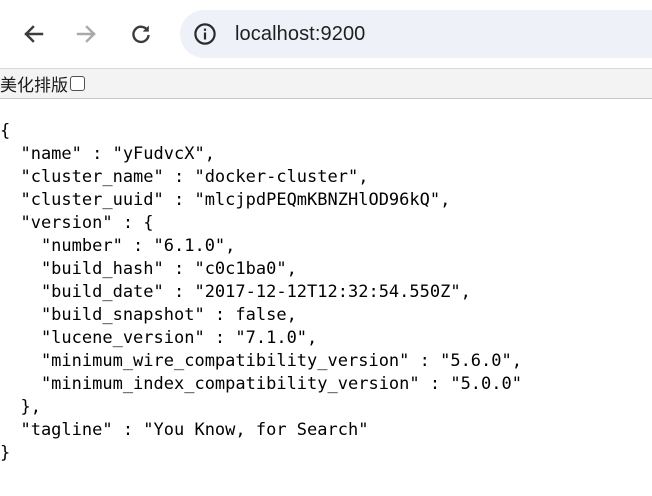 Image resolution: width=652 pixels, height=496 pixels. Describe the element at coordinates (261, 361) in the screenshot. I see `json-line: "minimum_wire_compatibility_version"` at that location.